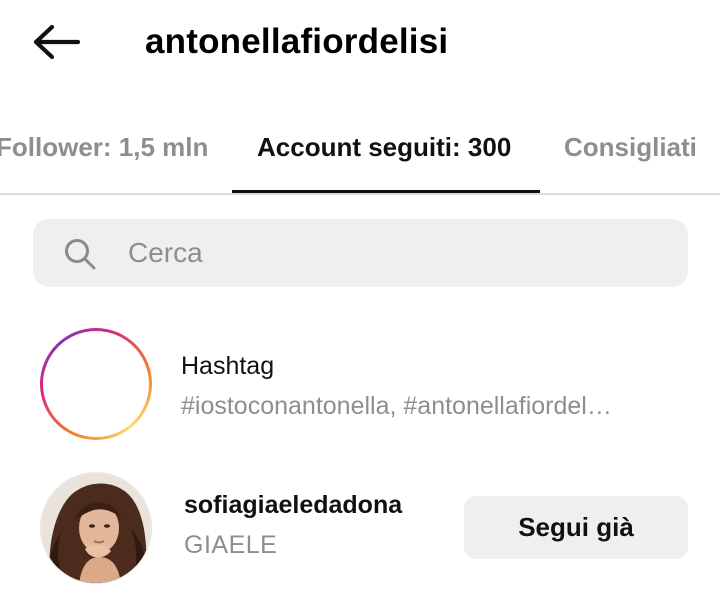 Image resolution: width=720 pixels, height=590 pixels. I want to click on following-button: Segui già, so click(576, 527).